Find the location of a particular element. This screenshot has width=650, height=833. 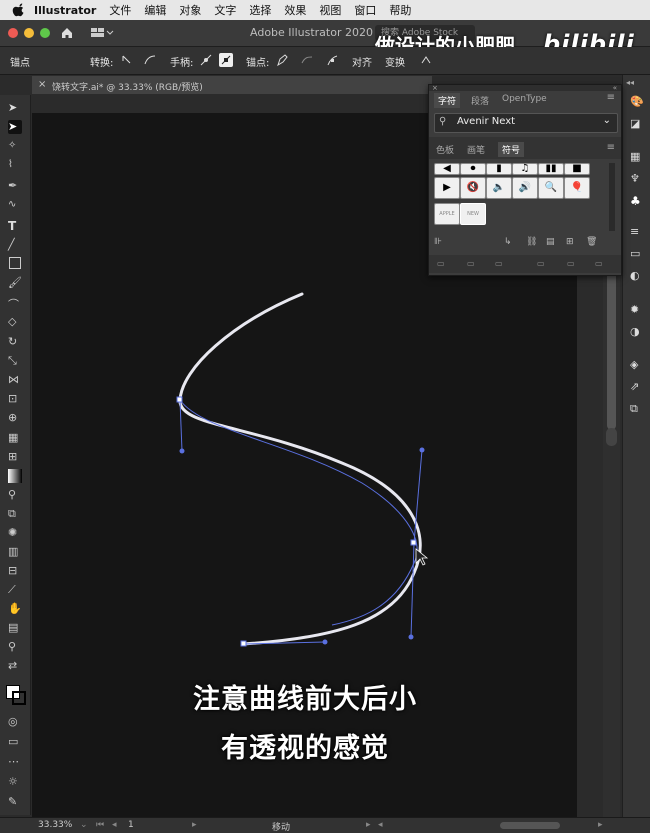

tab-brushes: 画笔 is located at coordinates (476, 149).